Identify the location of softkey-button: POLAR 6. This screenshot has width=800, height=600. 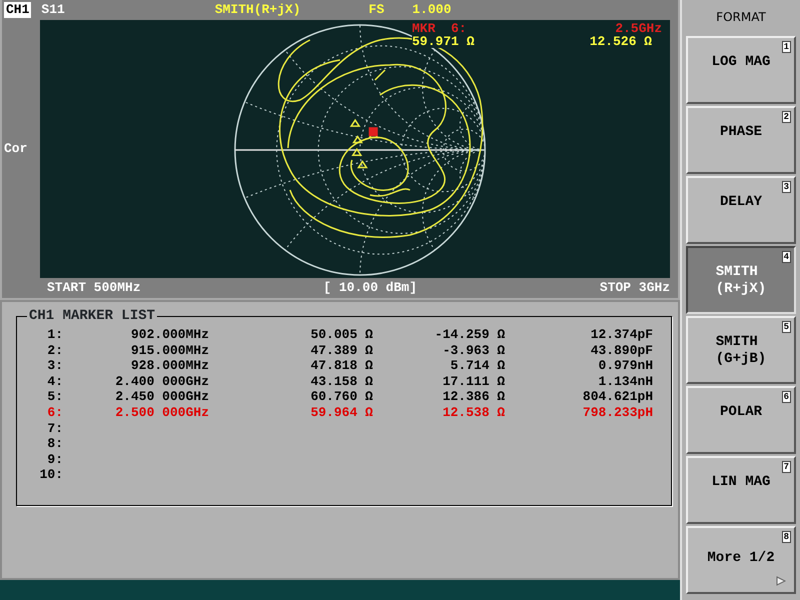
(741, 420).